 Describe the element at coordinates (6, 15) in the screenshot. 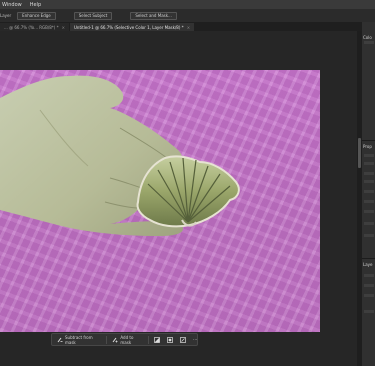

I see `options-layer-label: Layer` at that location.